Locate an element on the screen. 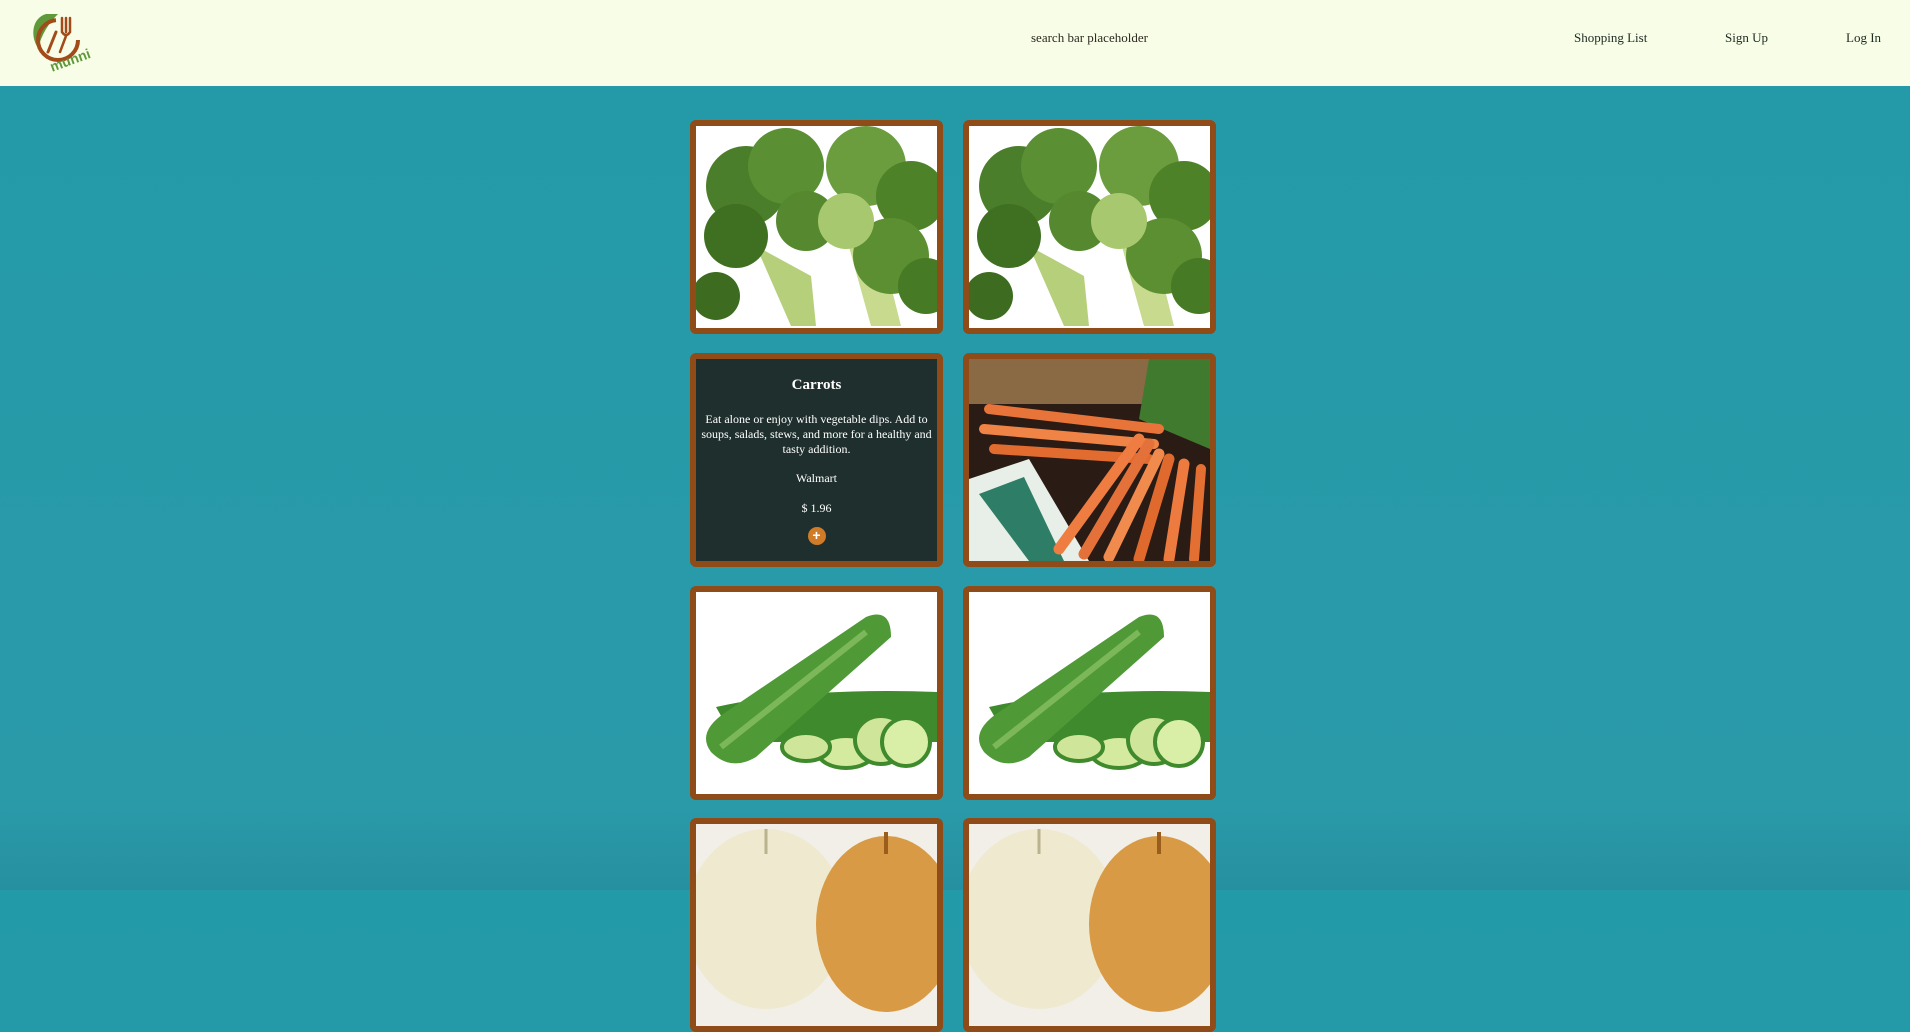 The image size is (1910, 1032). product-price: $ 1.96 is located at coordinates (816, 508).